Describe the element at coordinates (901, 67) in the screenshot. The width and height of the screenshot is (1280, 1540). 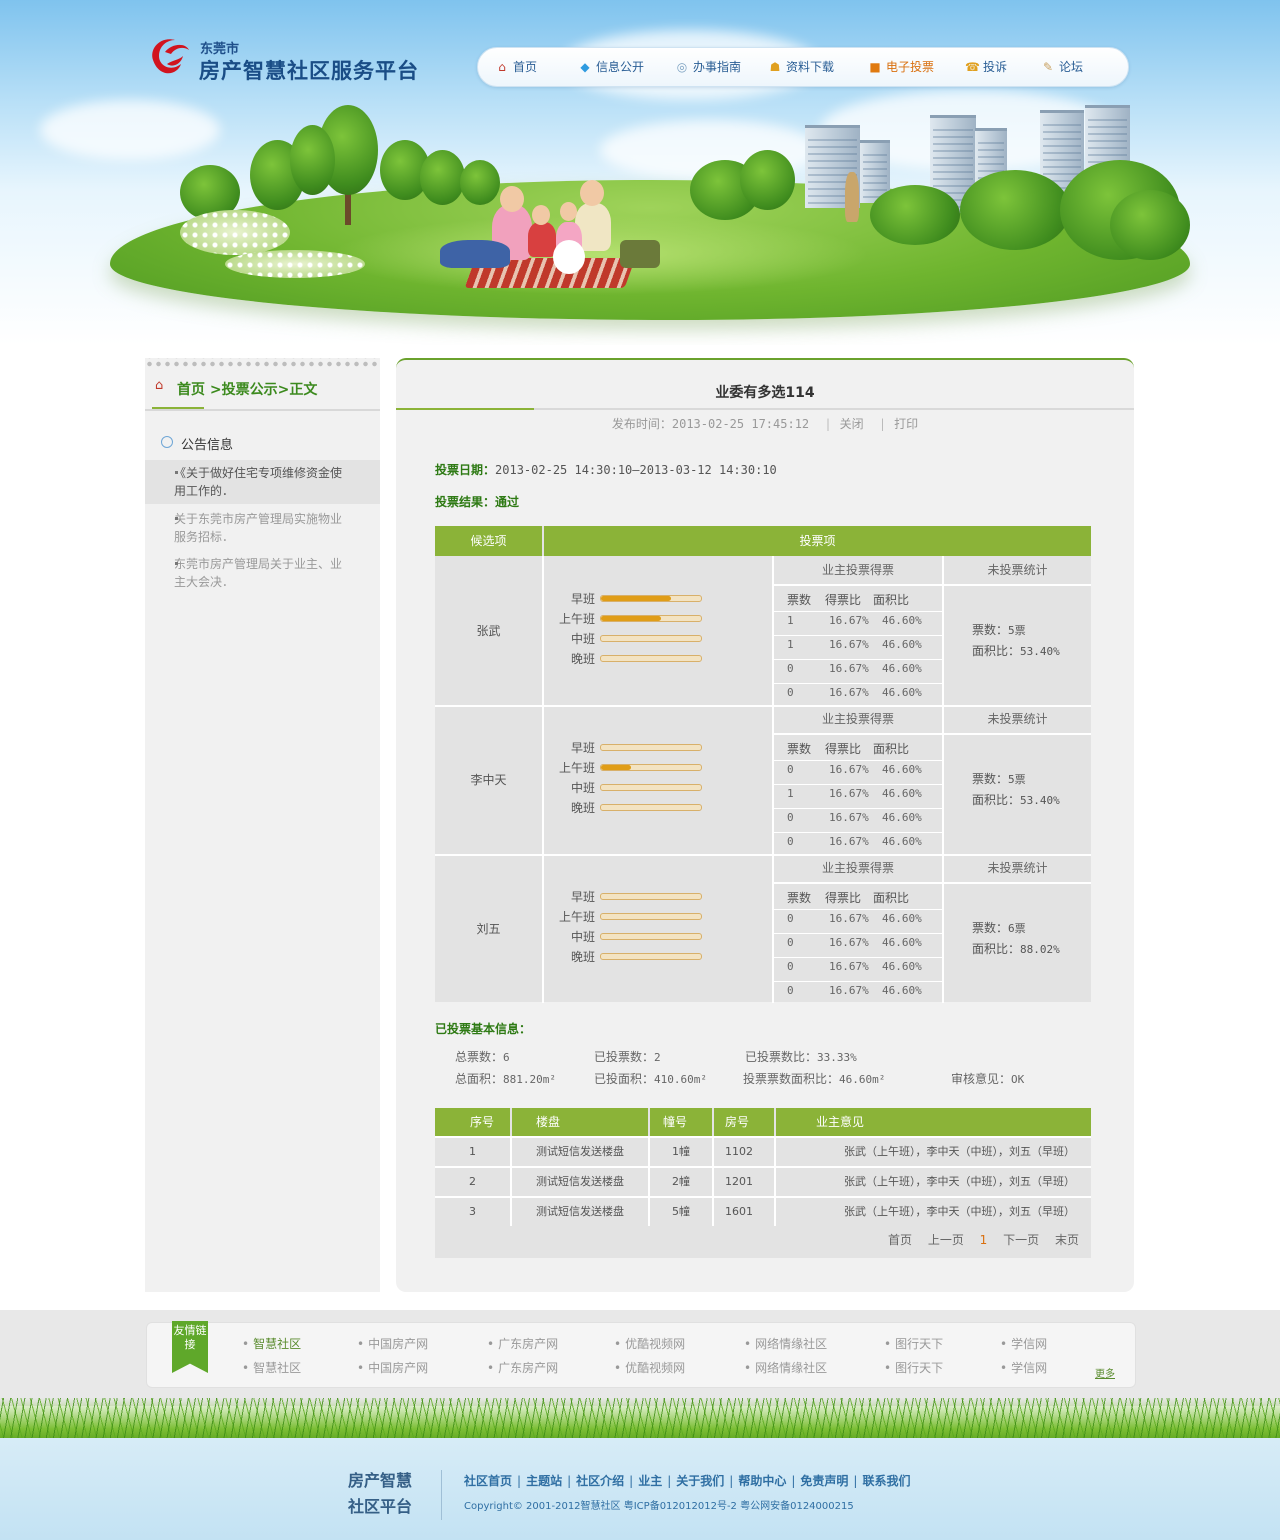
I see `nav-e-vote: ■ 电子投票` at that location.